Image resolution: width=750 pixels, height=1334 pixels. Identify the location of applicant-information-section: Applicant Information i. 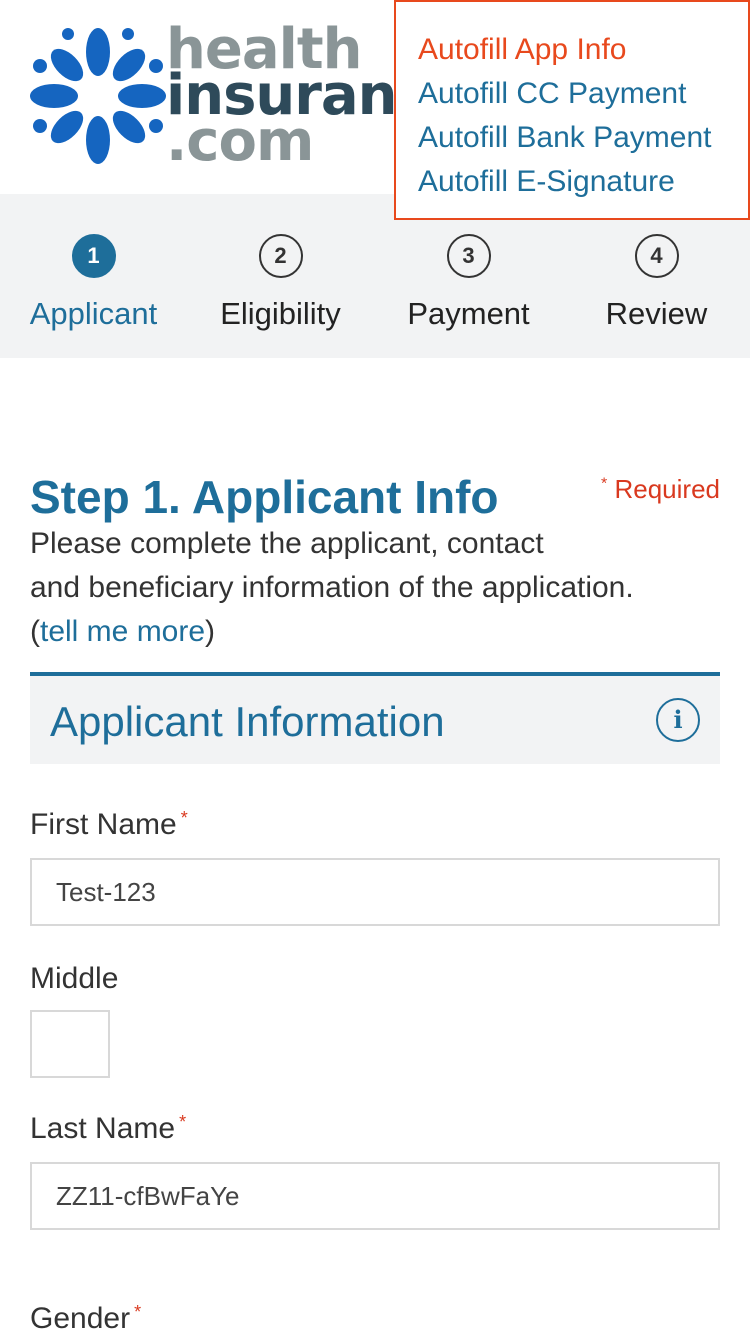
(375, 718).